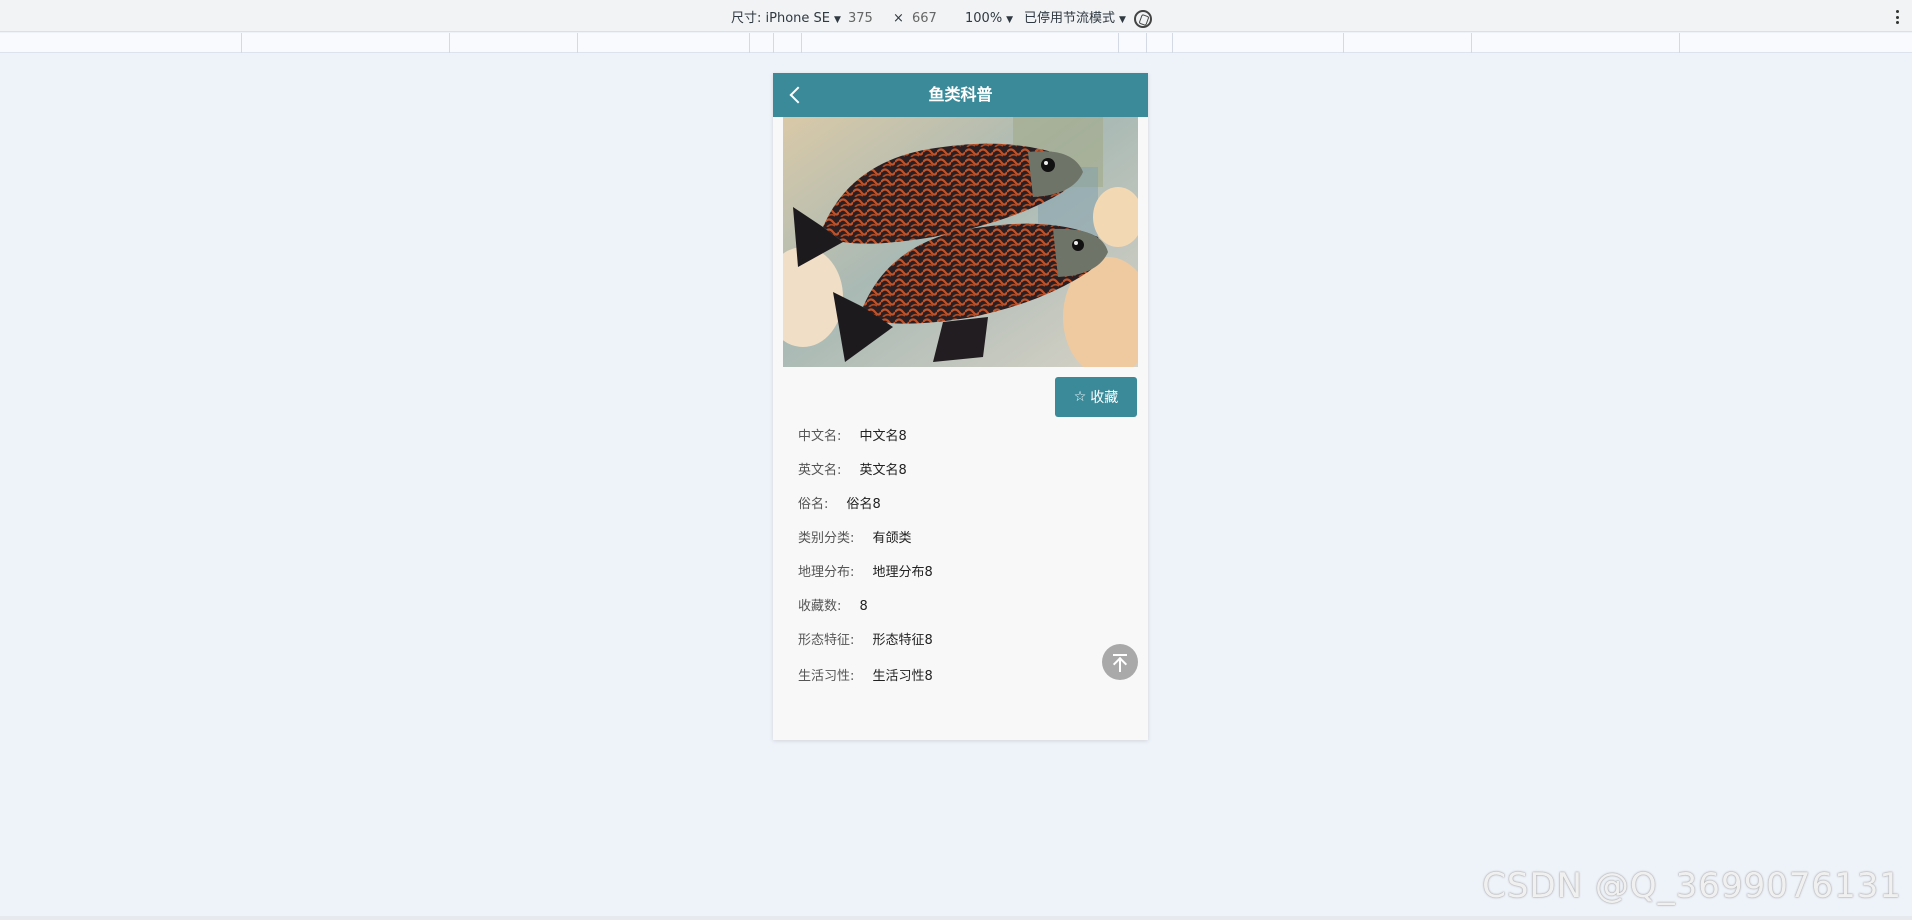 This screenshot has height=920, width=1912. I want to click on field-label: 收藏数:, so click(820, 606).